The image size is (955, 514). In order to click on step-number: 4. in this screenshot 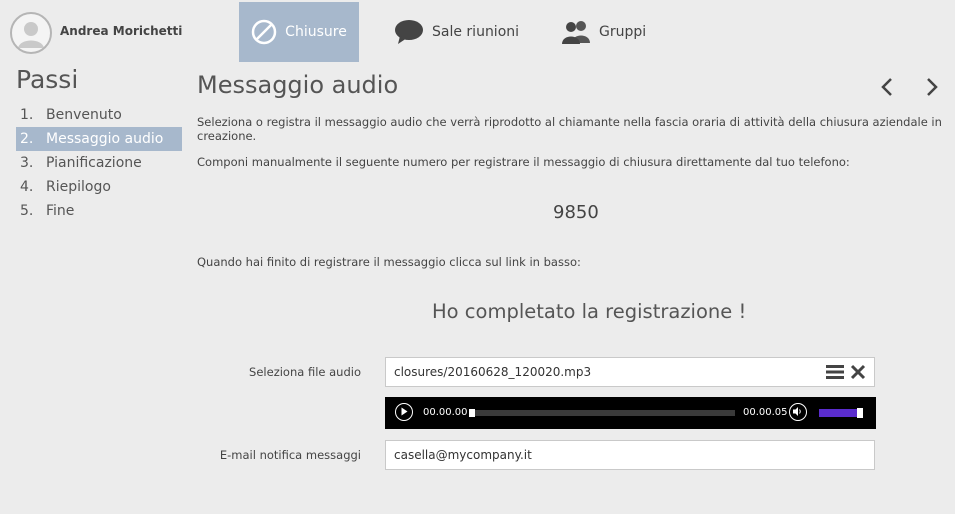, I will do `click(27, 187)`.